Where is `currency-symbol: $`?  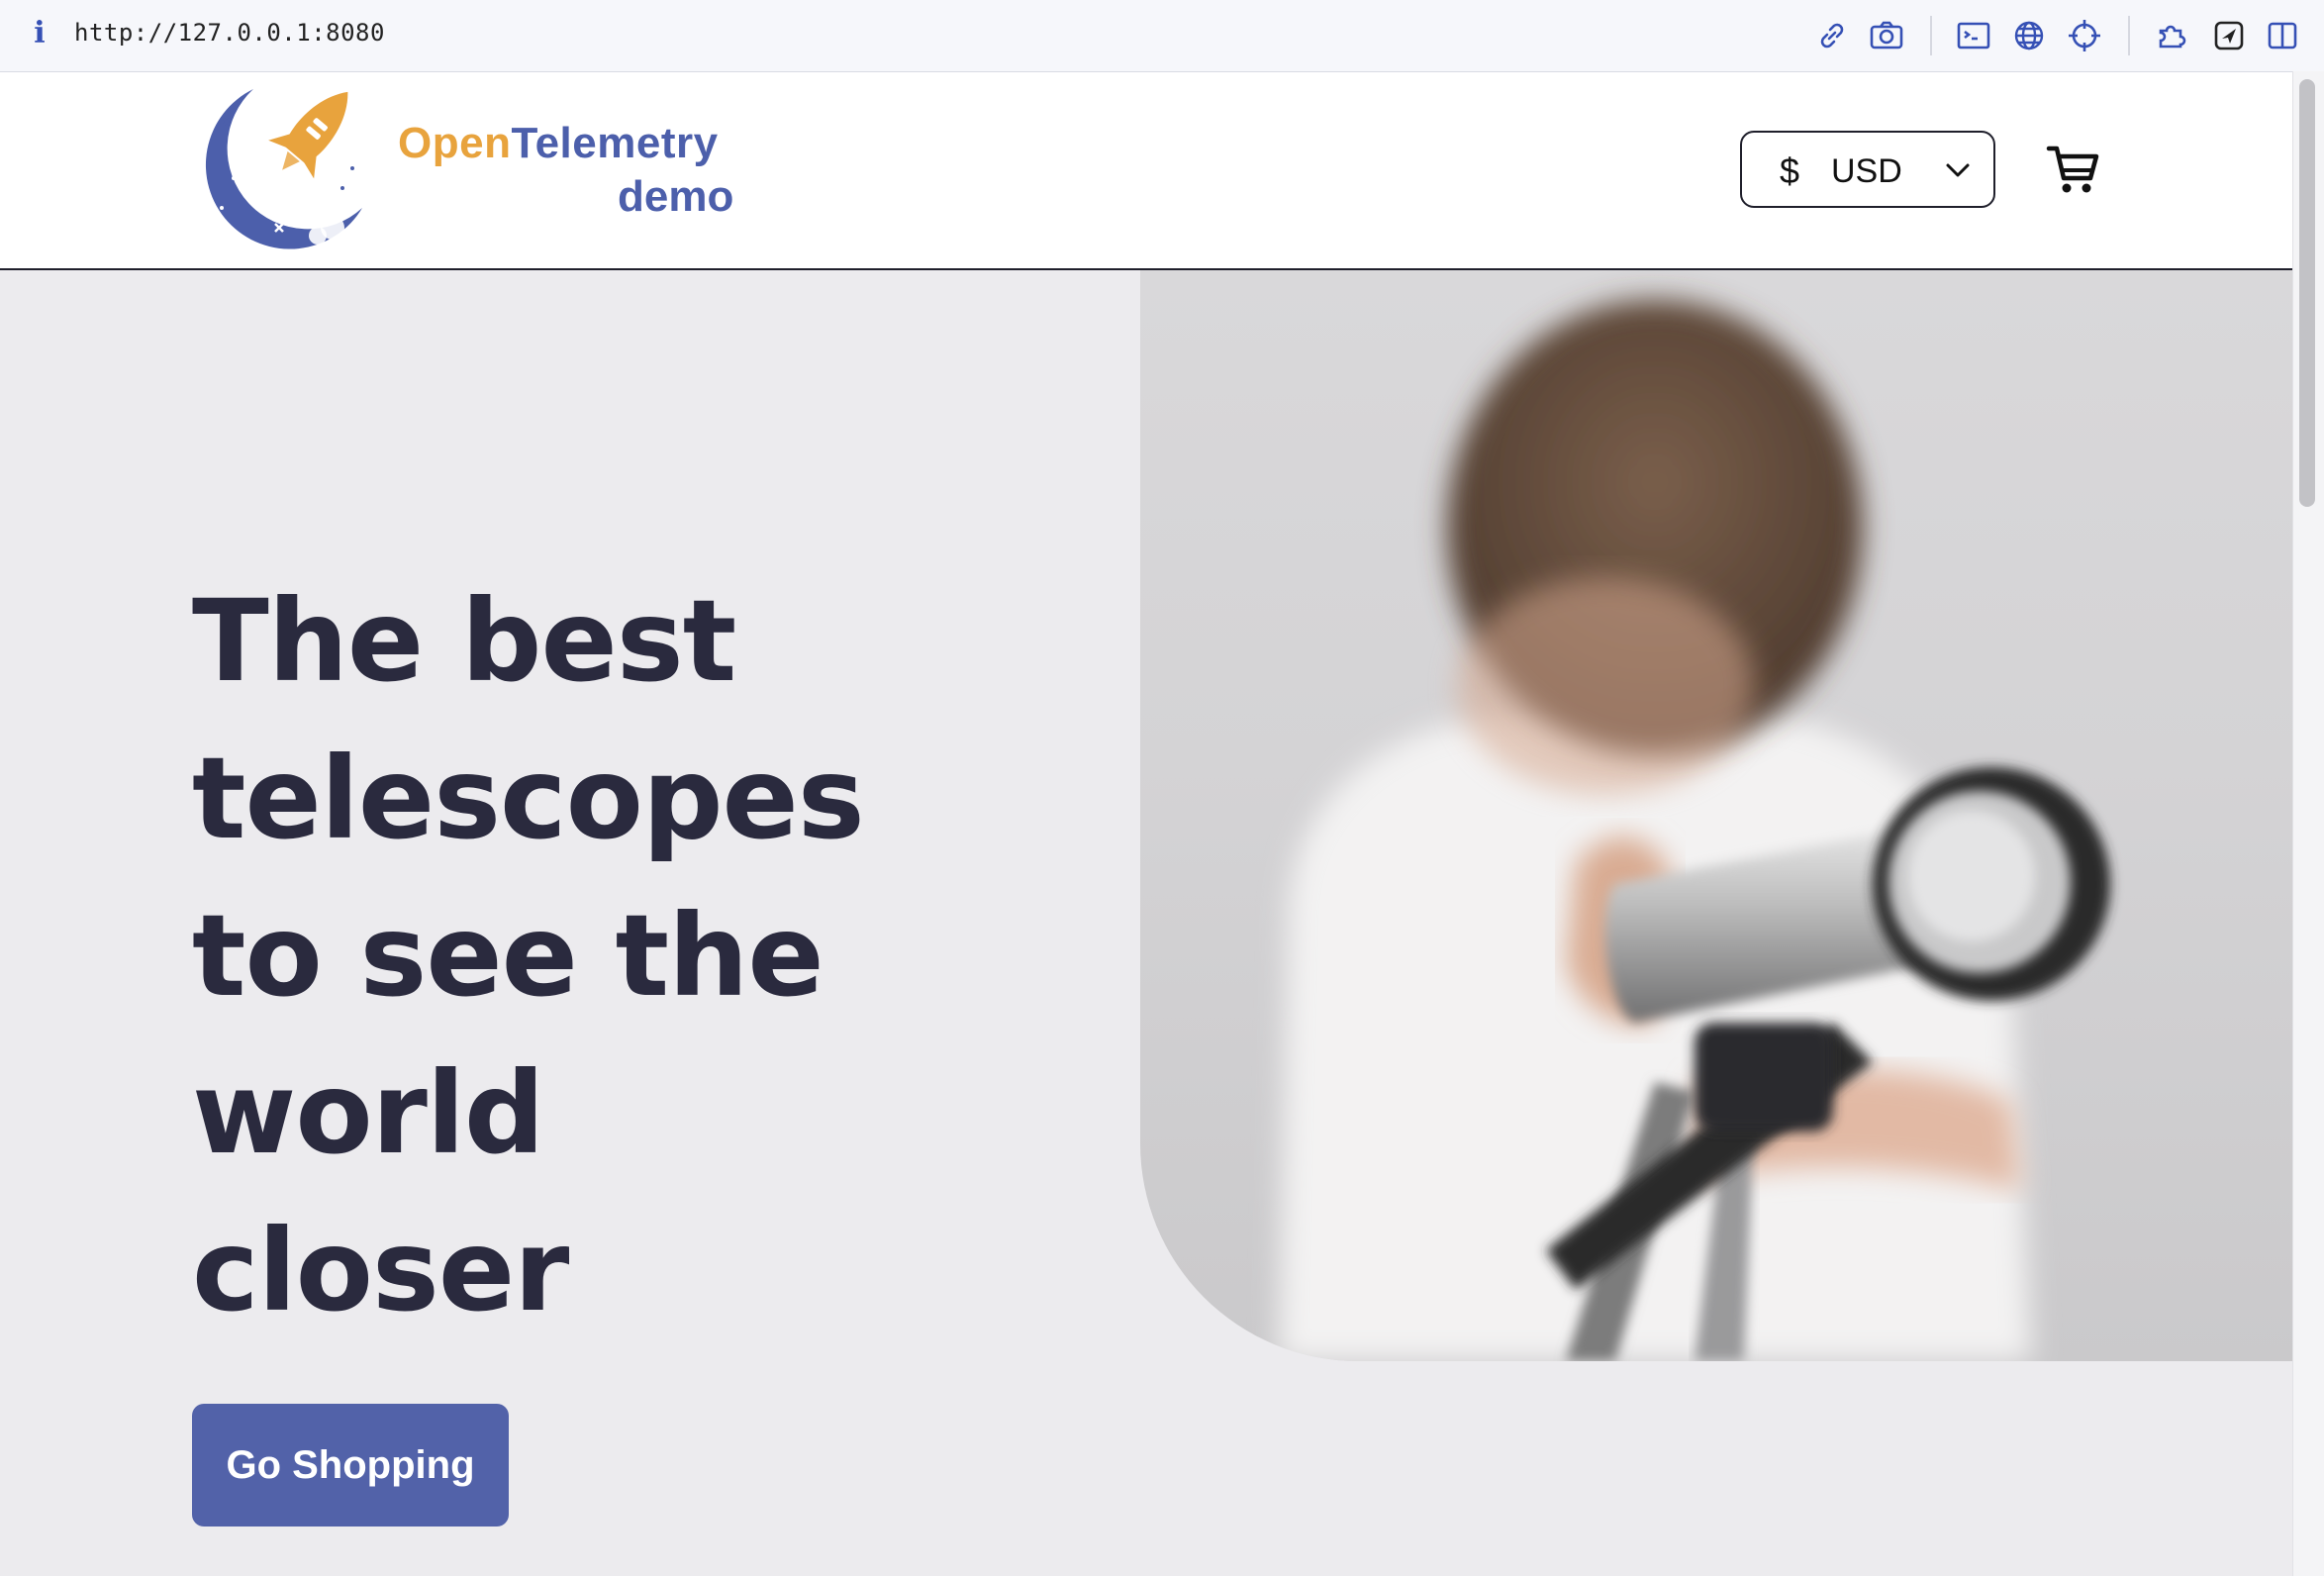
currency-symbol: $ is located at coordinates (1790, 170).